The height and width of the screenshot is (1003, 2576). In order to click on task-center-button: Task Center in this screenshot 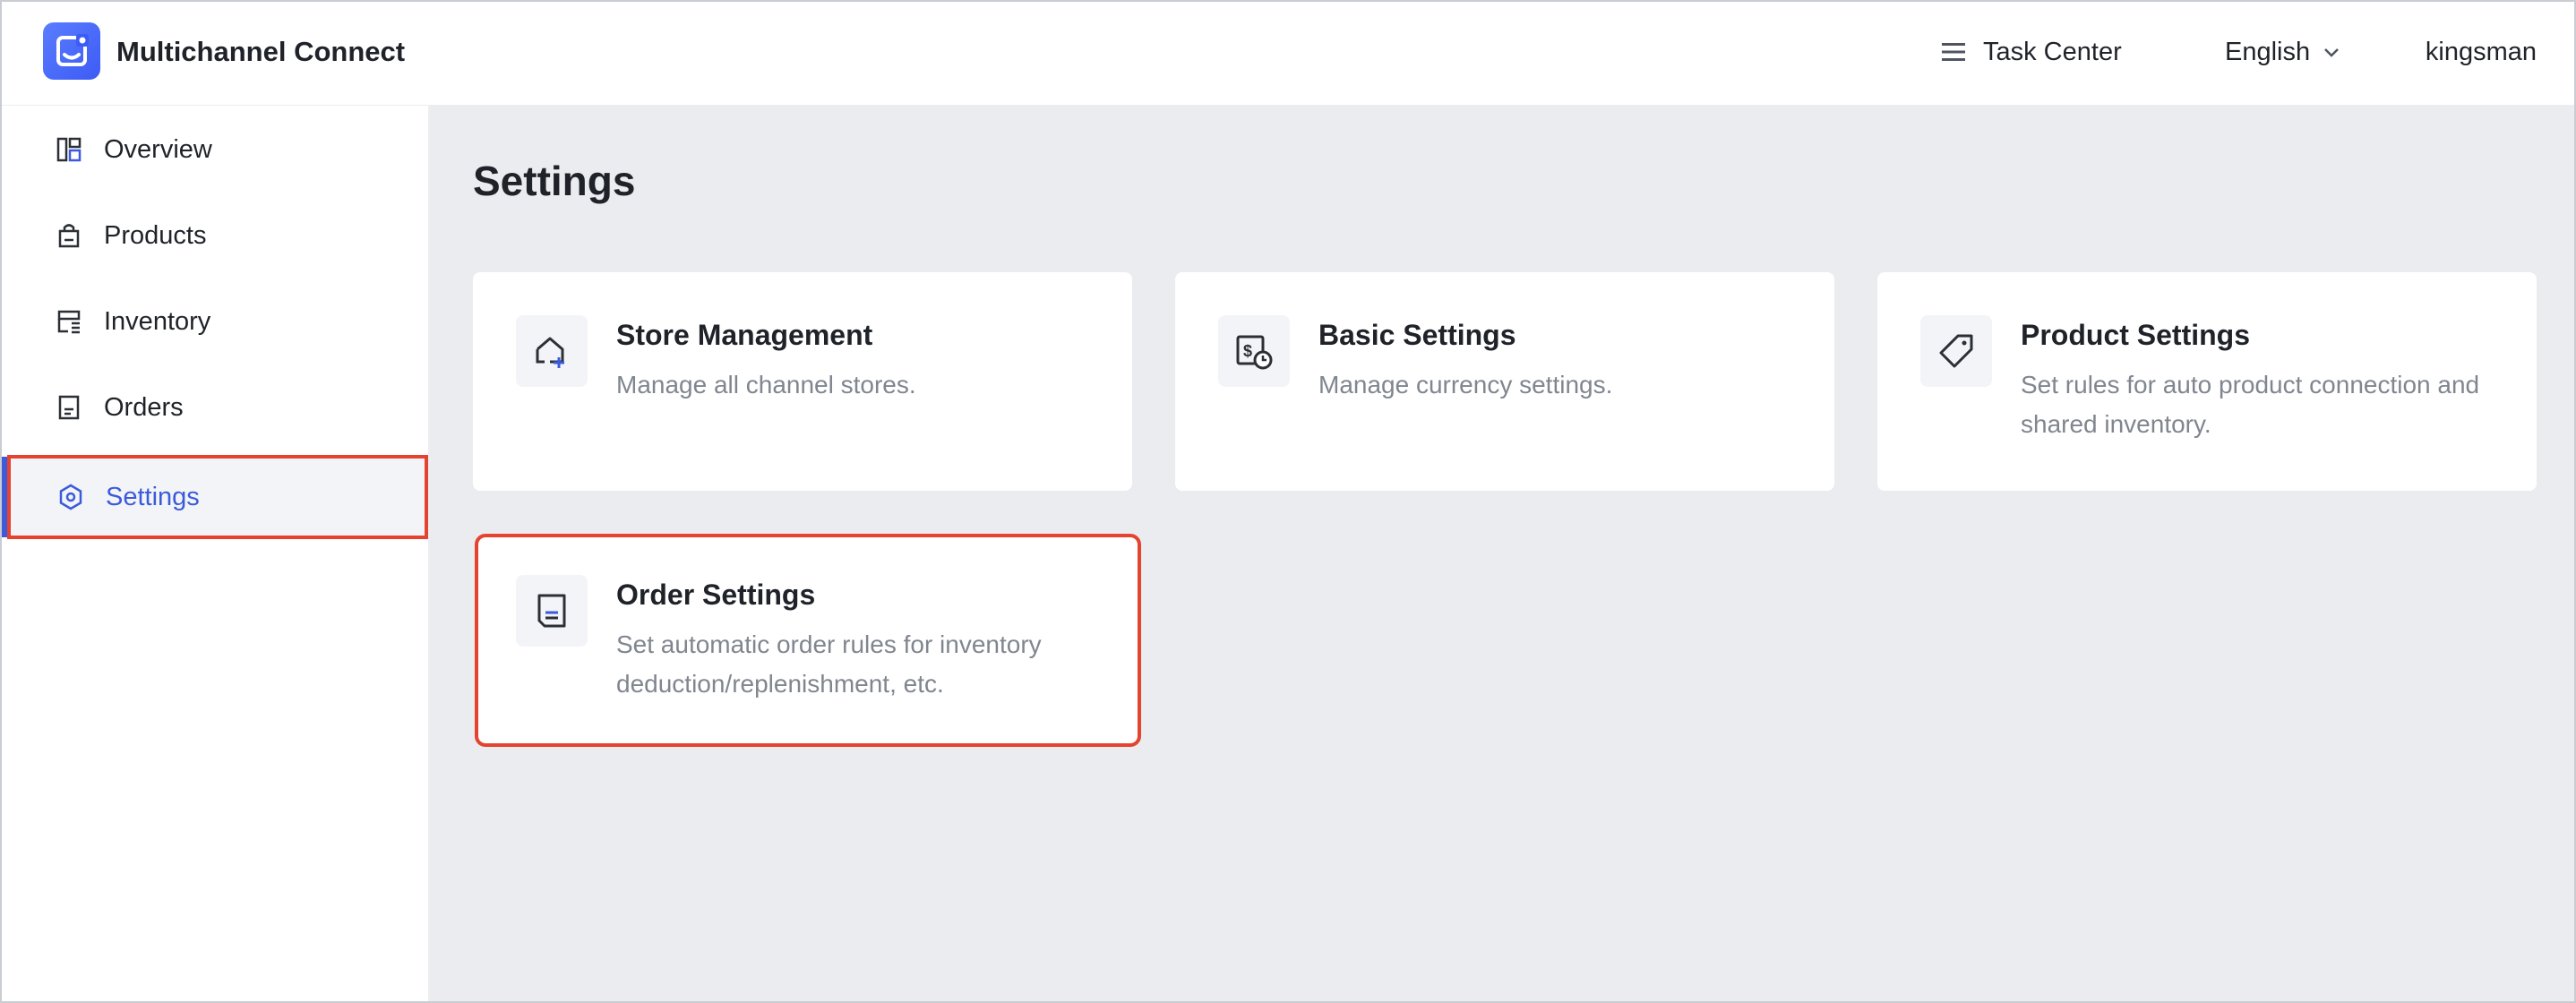, I will do `click(2032, 52)`.